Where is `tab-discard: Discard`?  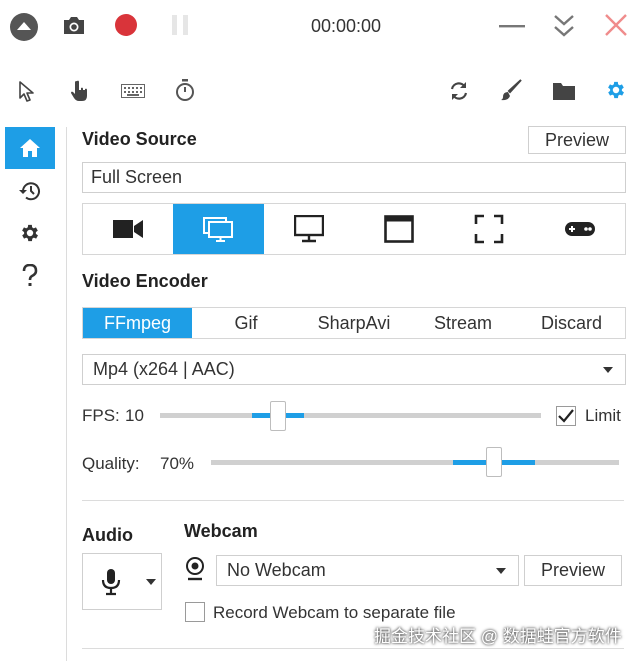
tab-discard: Discard is located at coordinates (571, 323).